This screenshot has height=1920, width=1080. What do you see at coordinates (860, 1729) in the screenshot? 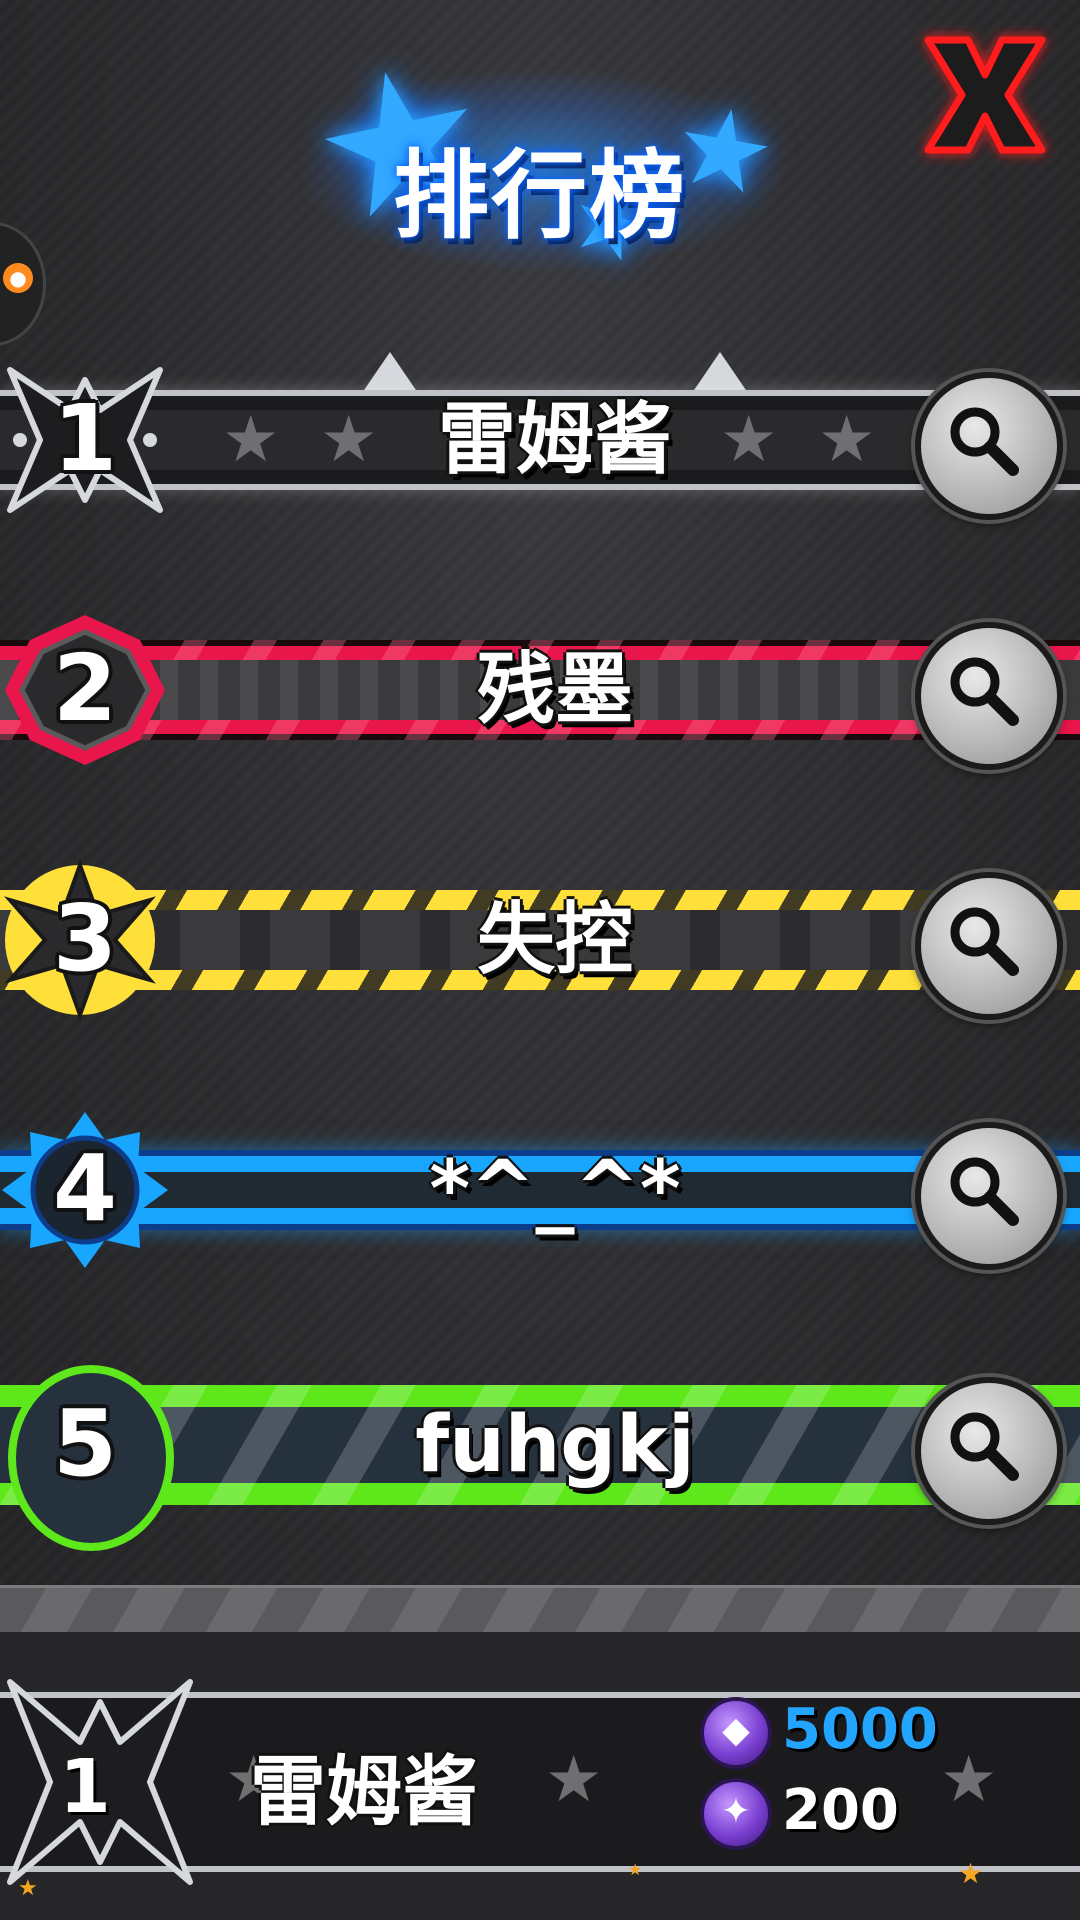
I see `currency-amount: 5000` at bounding box center [860, 1729].